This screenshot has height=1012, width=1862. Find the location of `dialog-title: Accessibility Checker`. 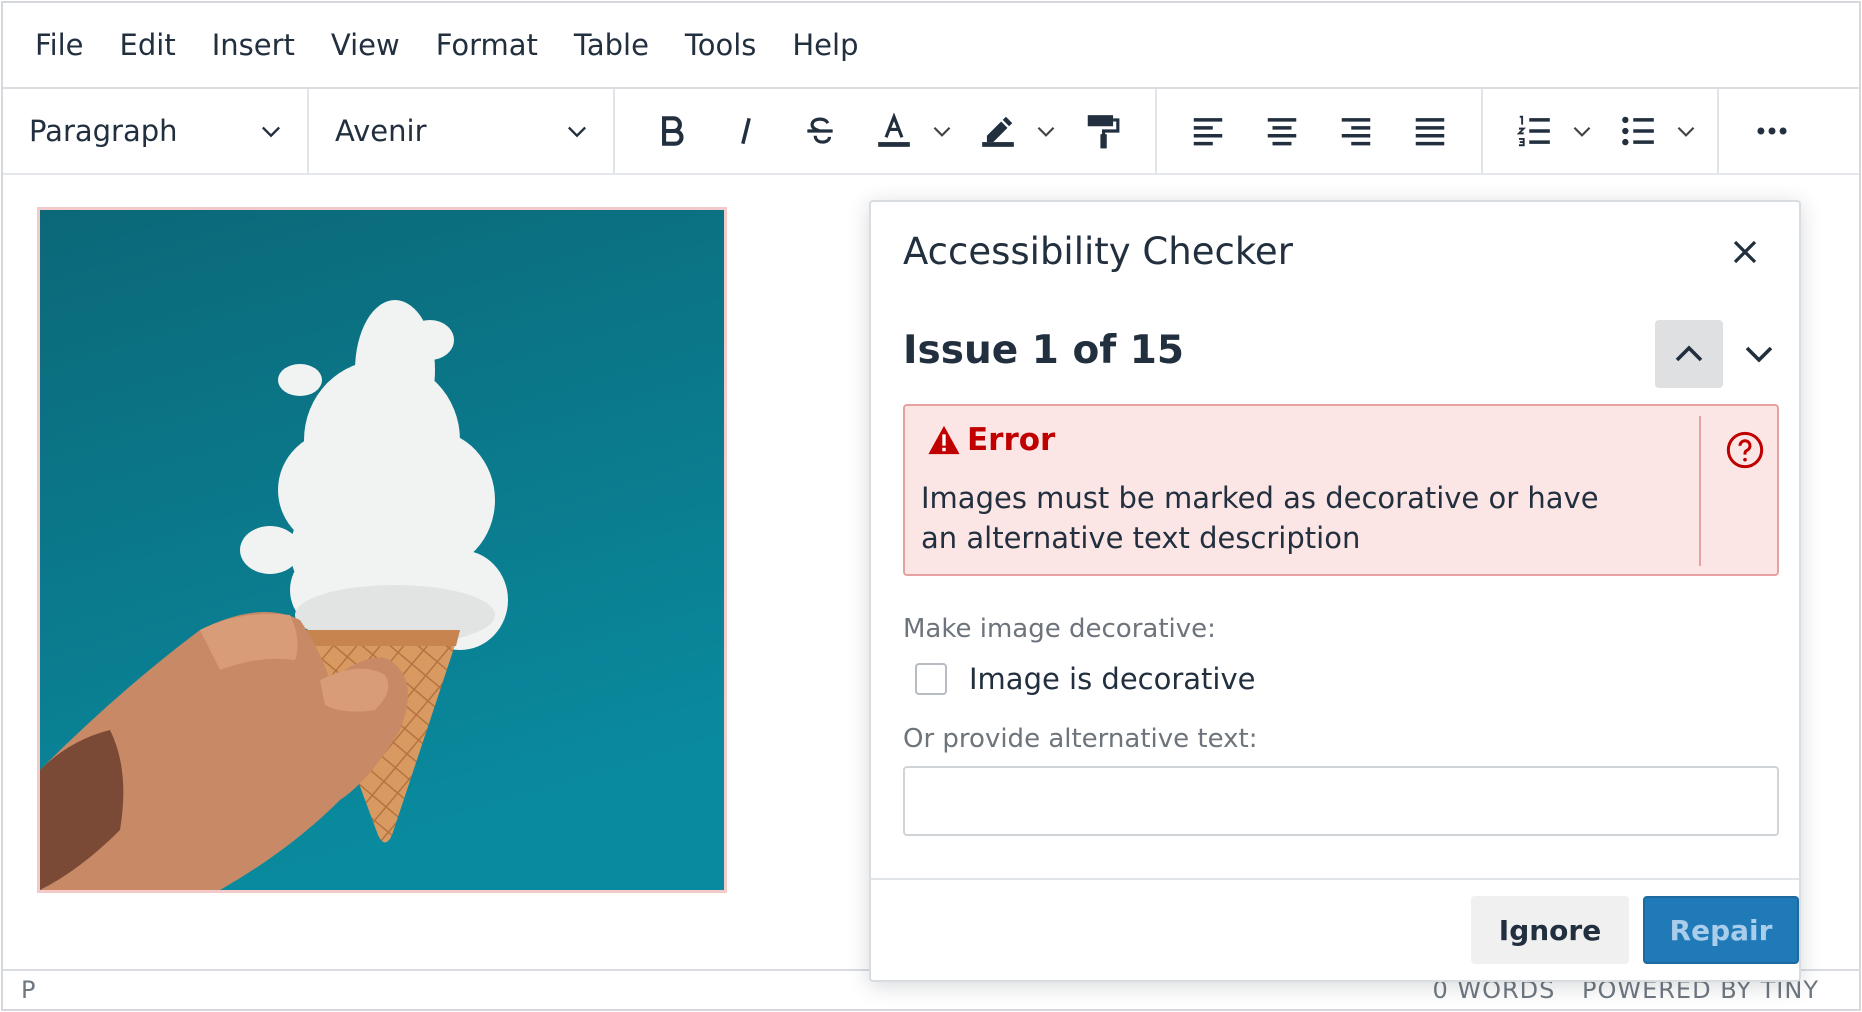

dialog-title: Accessibility Checker is located at coordinates (1098, 251).